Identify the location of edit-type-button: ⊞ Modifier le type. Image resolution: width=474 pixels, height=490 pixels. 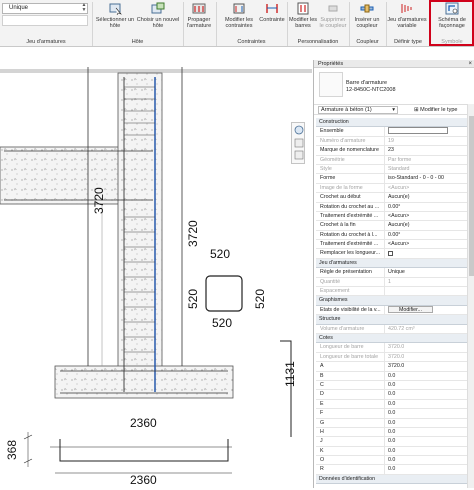
(435, 110).